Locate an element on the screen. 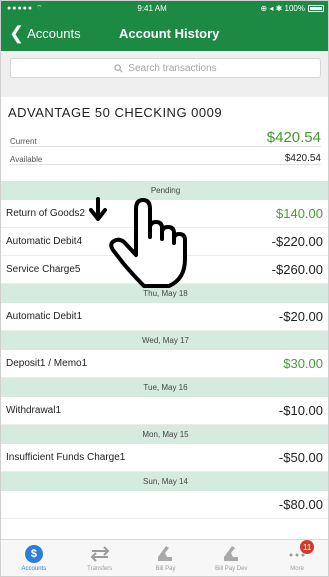  battery-icon is located at coordinates (316, 8).